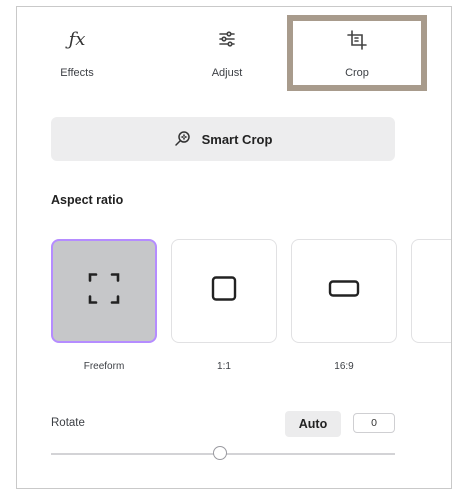 The image size is (470, 495). What do you see at coordinates (68, 423) in the screenshot?
I see `rotate-label: Rotate` at bounding box center [68, 423].